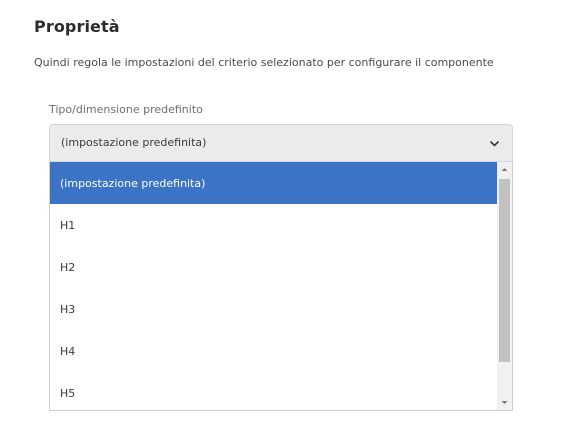 Image resolution: width=562 pixels, height=442 pixels. What do you see at coordinates (274, 183) in the screenshot?
I see `option-default: (impostazione predefinita)` at bounding box center [274, 183].